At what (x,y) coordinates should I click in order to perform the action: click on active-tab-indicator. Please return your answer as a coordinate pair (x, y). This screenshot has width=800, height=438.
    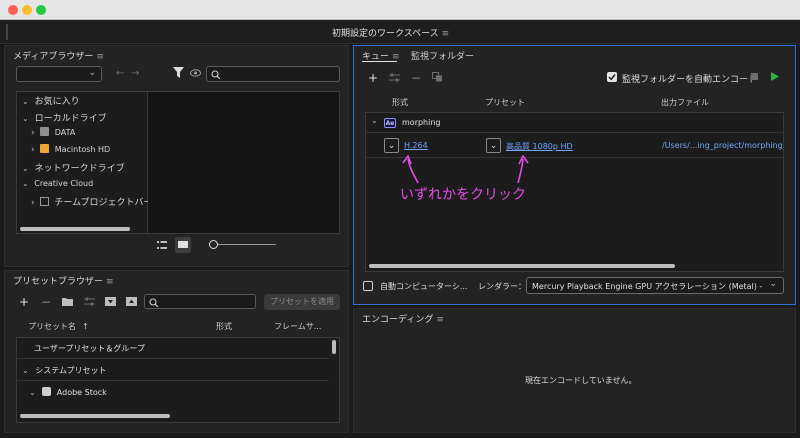
    Looking at the image, I should click on (379, 61).